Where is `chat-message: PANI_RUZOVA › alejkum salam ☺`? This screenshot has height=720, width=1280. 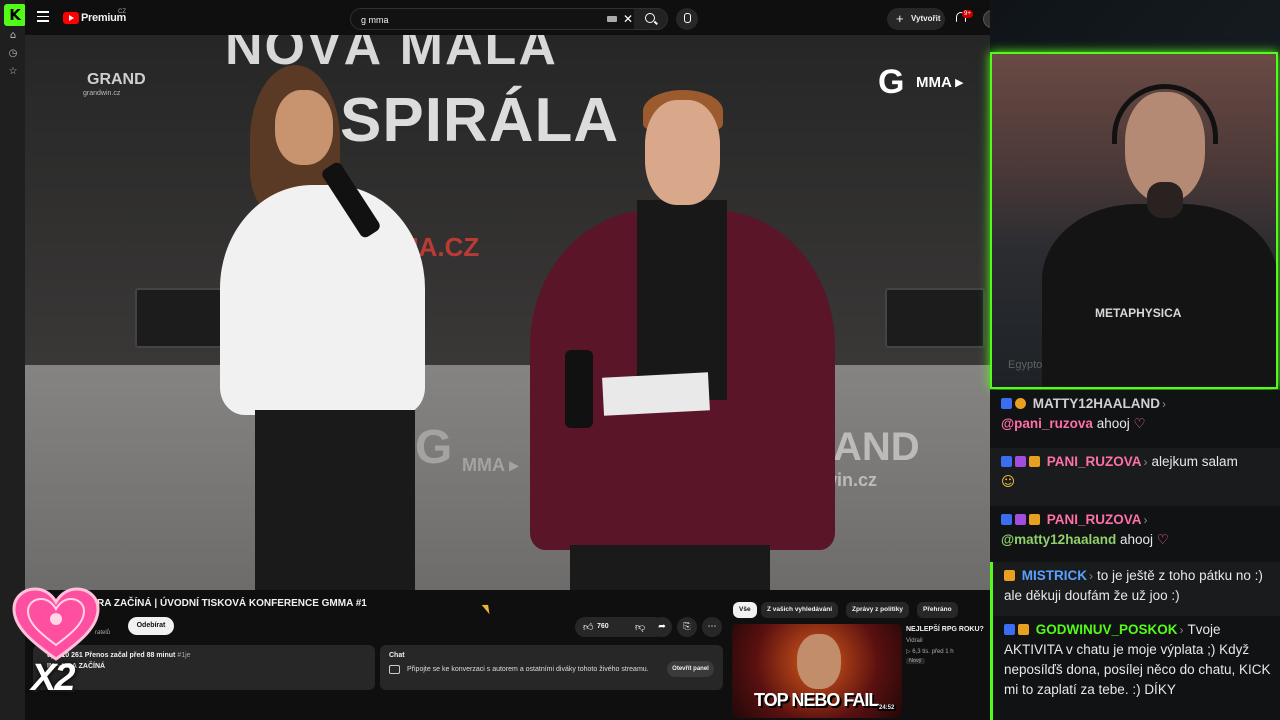
chat-message: PANI_RUZOVA › alejkum salam ☺ is located at coordinates (1135, 477).